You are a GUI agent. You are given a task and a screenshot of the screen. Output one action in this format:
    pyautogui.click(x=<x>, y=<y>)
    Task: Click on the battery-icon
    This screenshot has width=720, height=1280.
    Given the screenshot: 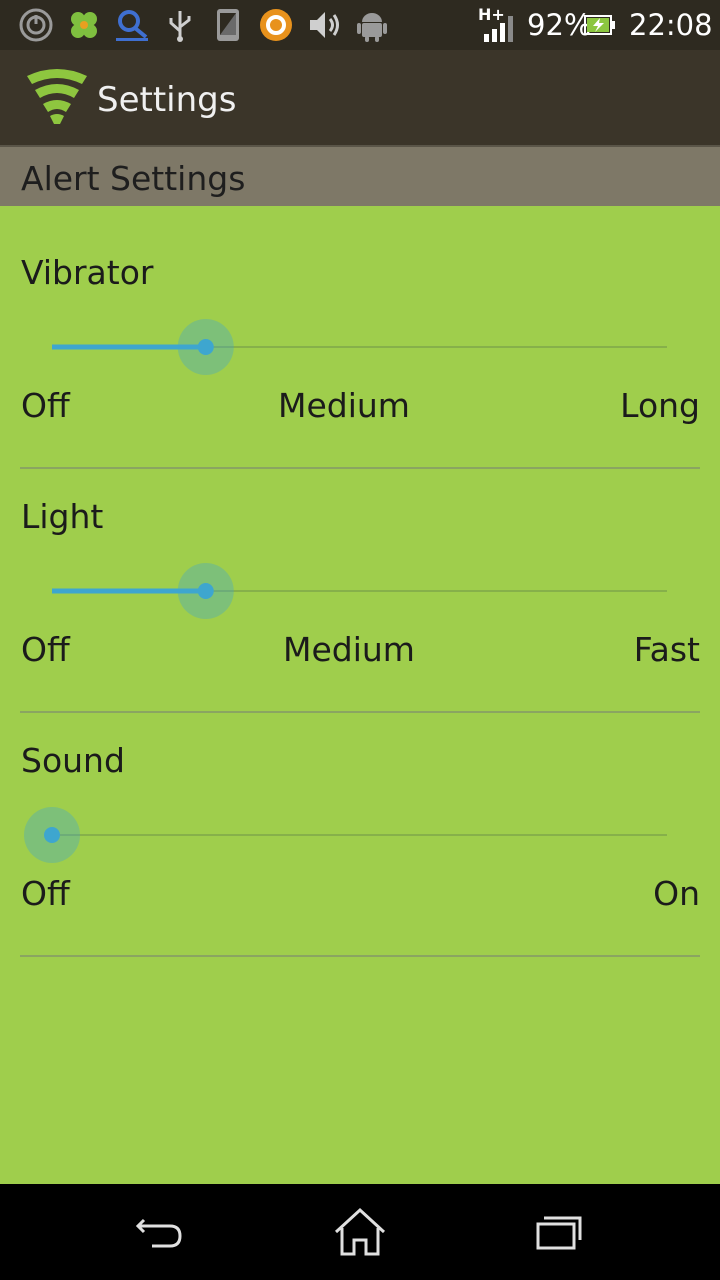 What is the action you would take?
    pyautogui.click(x=599, y=25)
    